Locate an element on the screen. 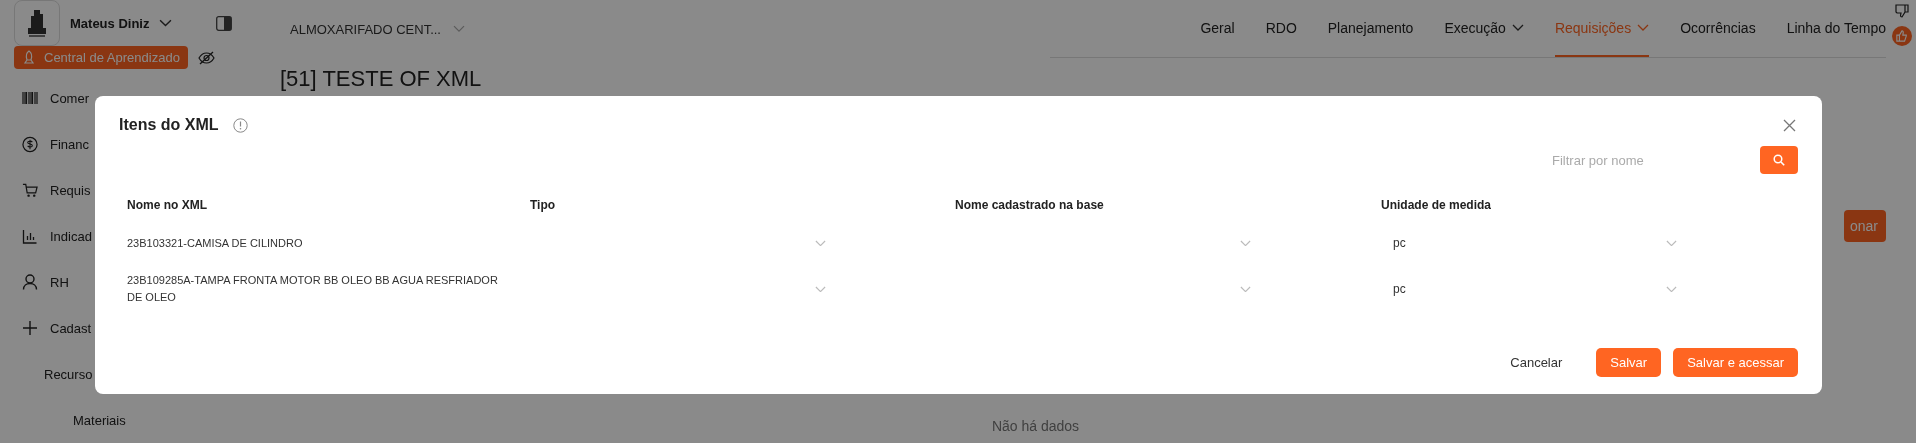  nav-tab: Geral is located at coordinates (1217, 28).